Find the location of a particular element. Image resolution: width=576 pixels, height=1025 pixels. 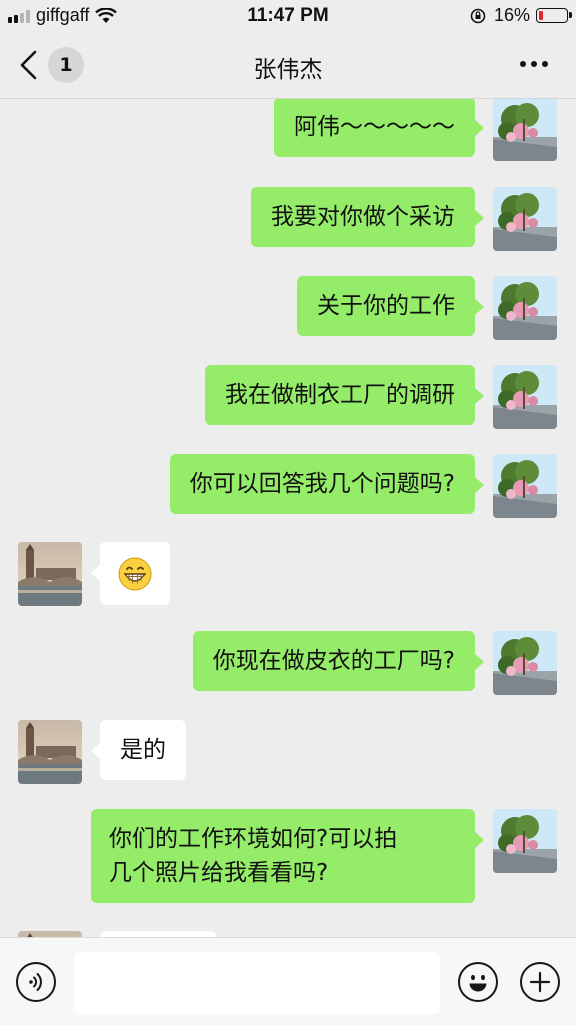

my-message-bubble: 你们的工作环境如何?可以拍 几个照片给我看看吗? is located at coordinates (287, 856).